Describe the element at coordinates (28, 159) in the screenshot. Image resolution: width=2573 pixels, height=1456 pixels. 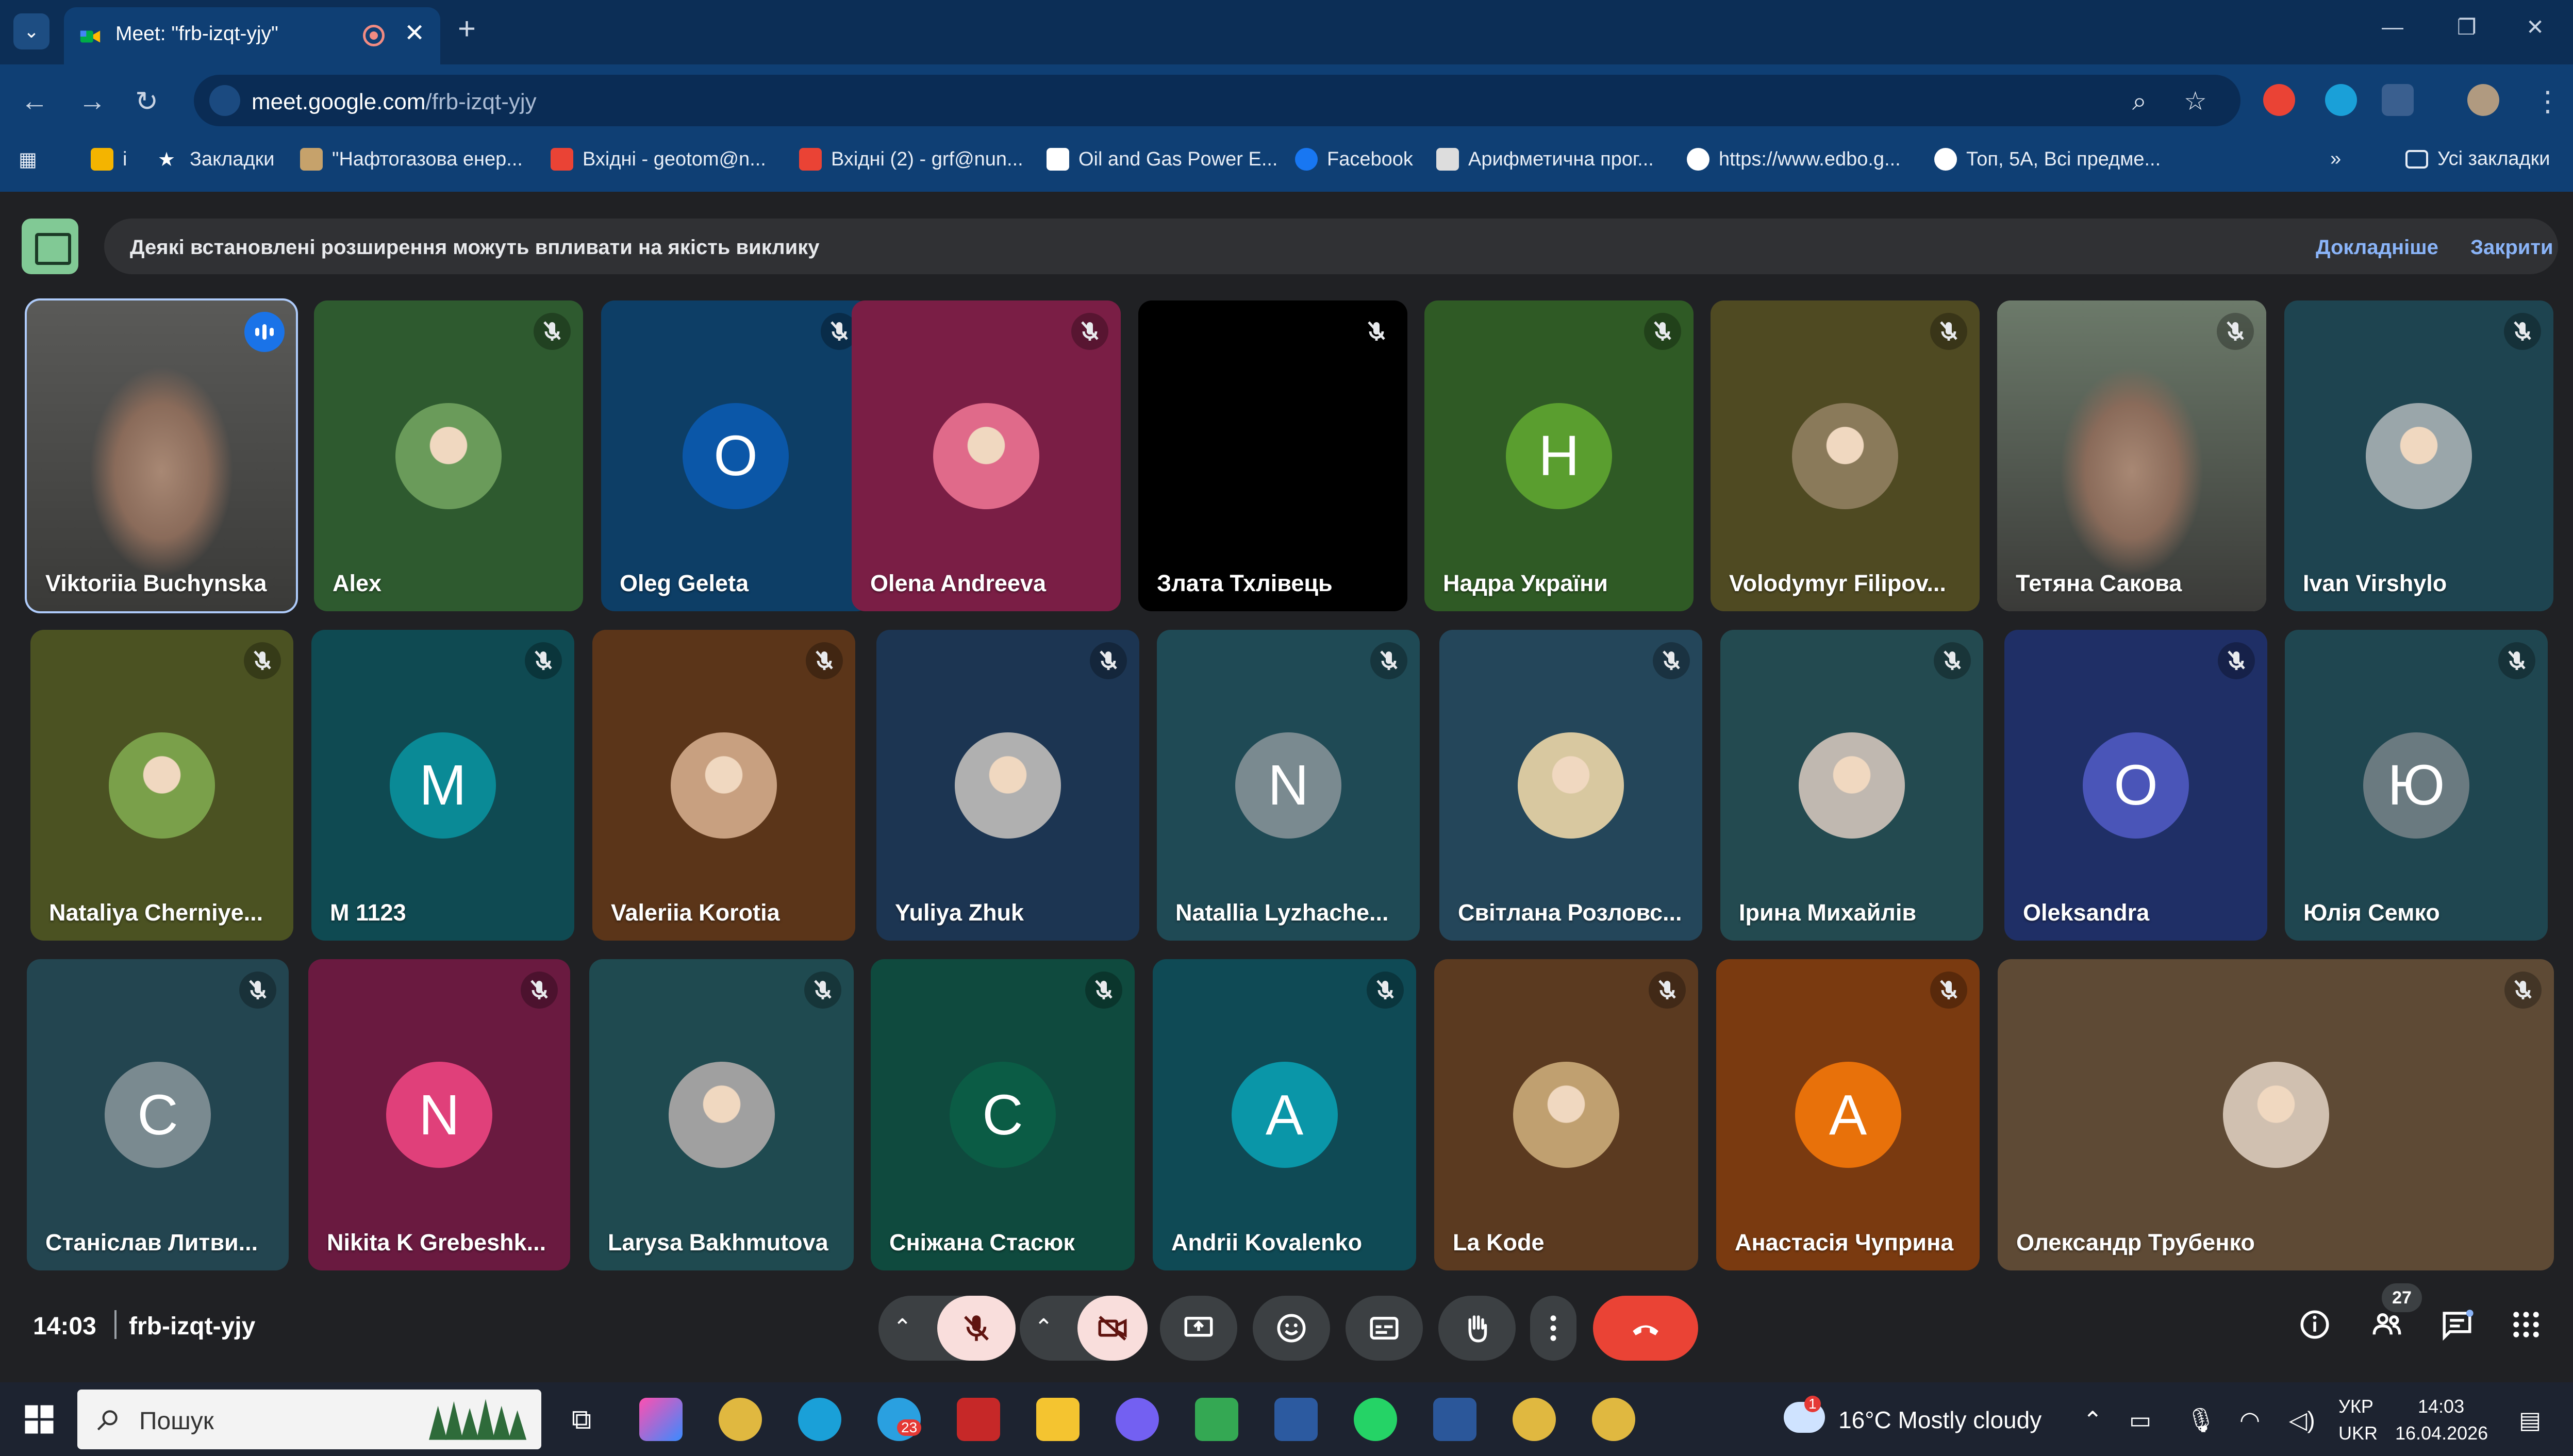
I see `apps-grid-icon: ▦` at that location.